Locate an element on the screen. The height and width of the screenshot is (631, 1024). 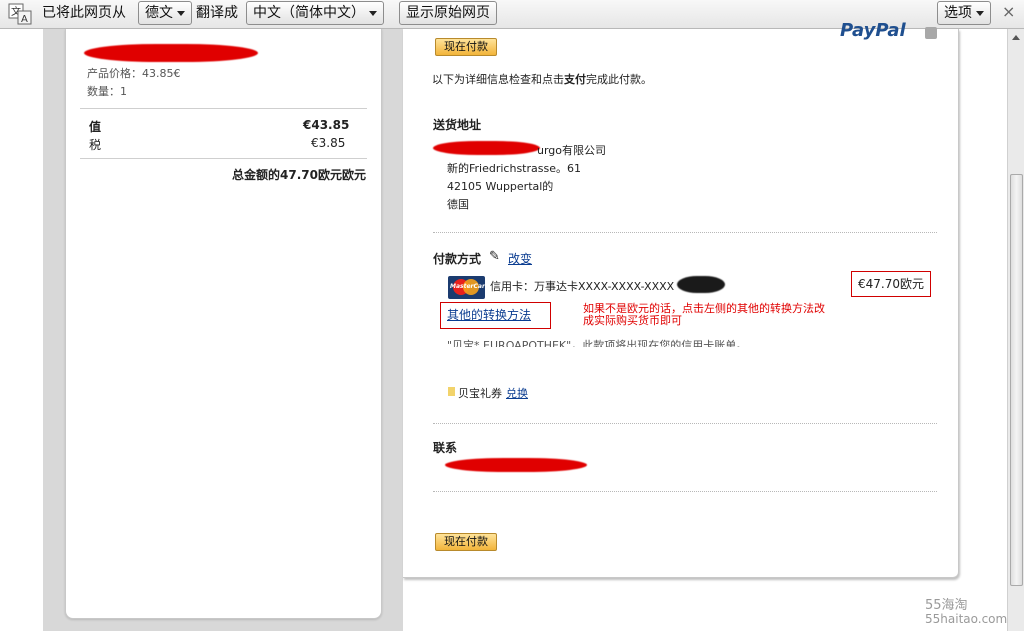
target-language-dropdown: 中文（简体中文） is located at coordinates (315, 13).